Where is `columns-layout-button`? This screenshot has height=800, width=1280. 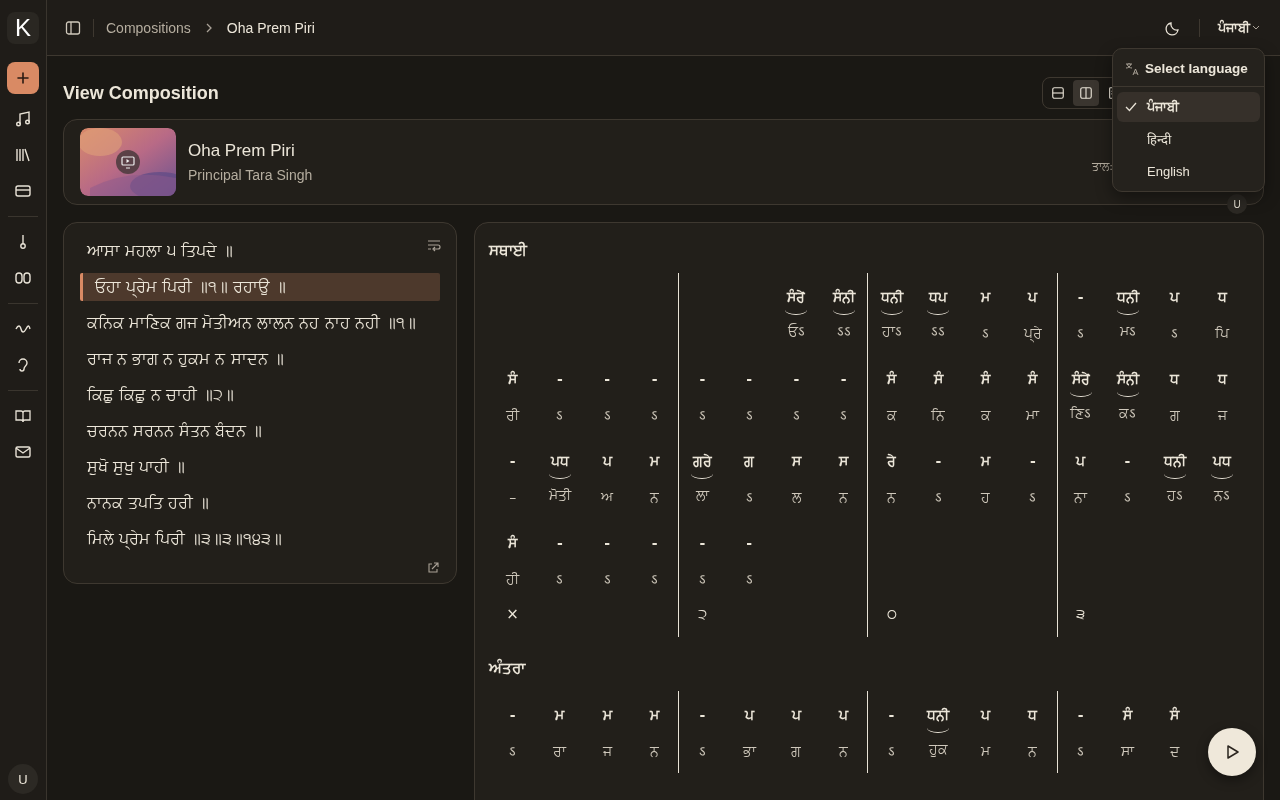 columns-layout-button is located at coordinates (1086, 93).